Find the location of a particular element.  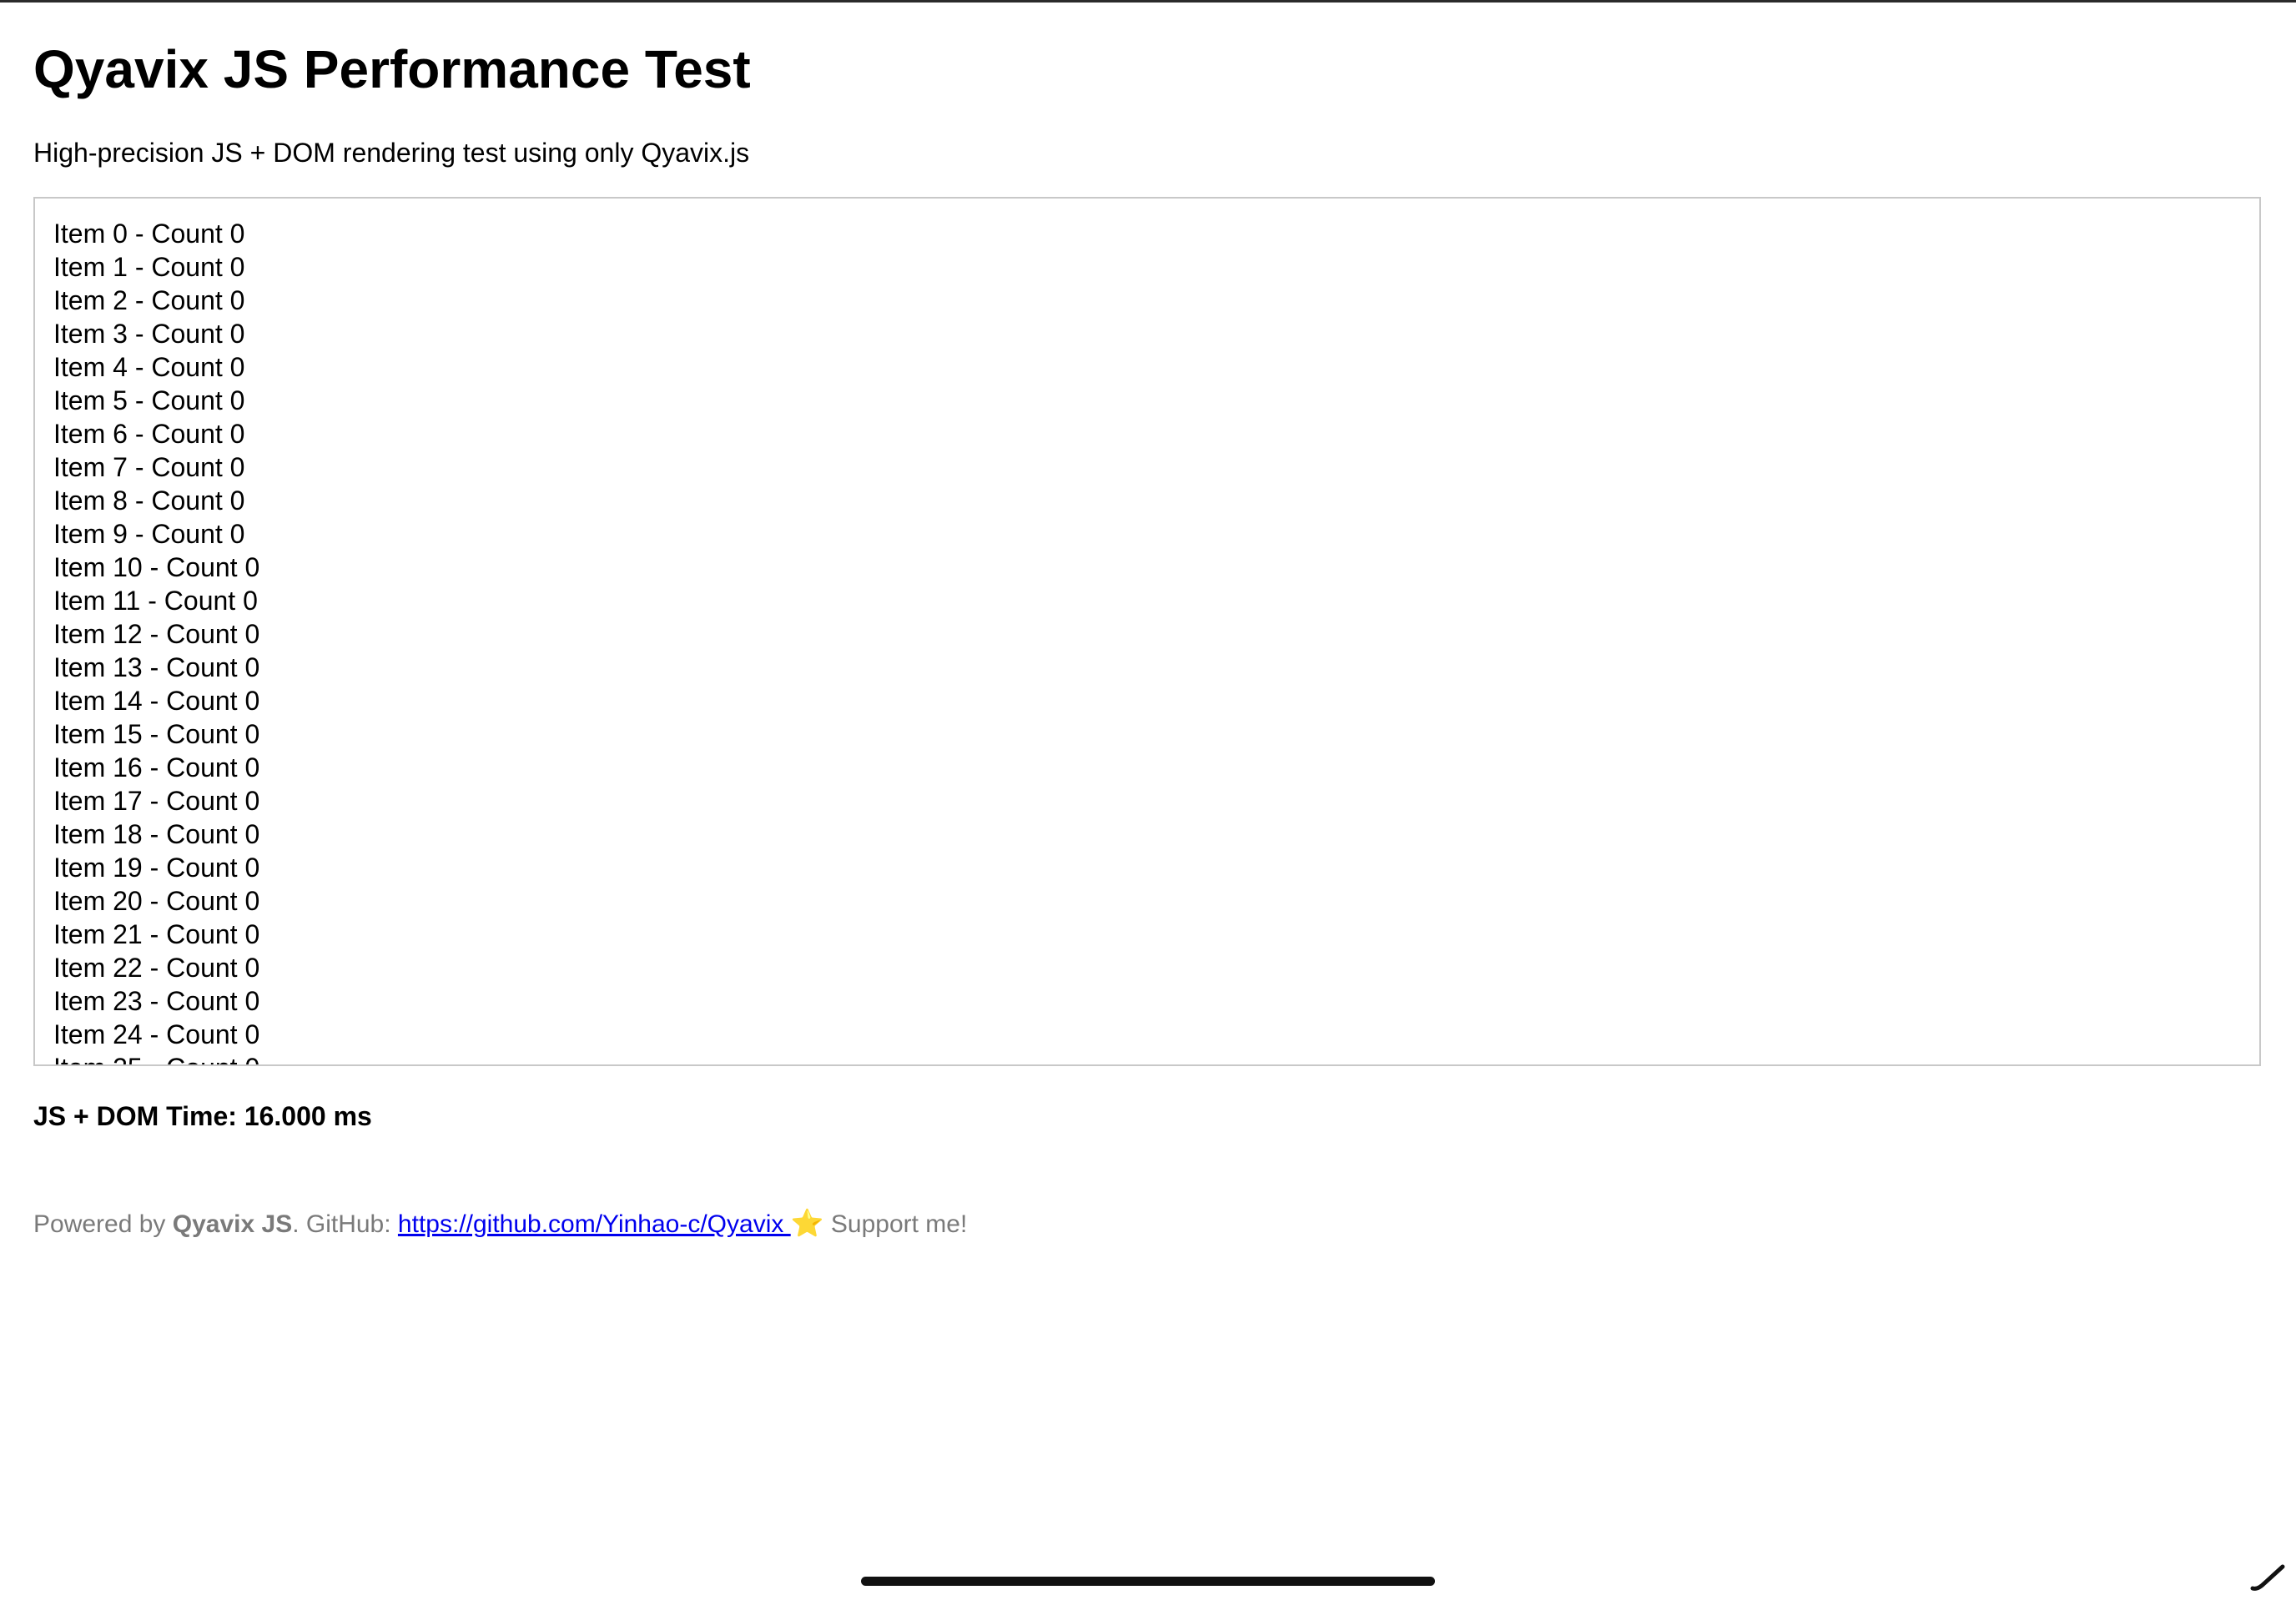

list-item: Item 13 - Count 0 is located at coordinates (156, 667).